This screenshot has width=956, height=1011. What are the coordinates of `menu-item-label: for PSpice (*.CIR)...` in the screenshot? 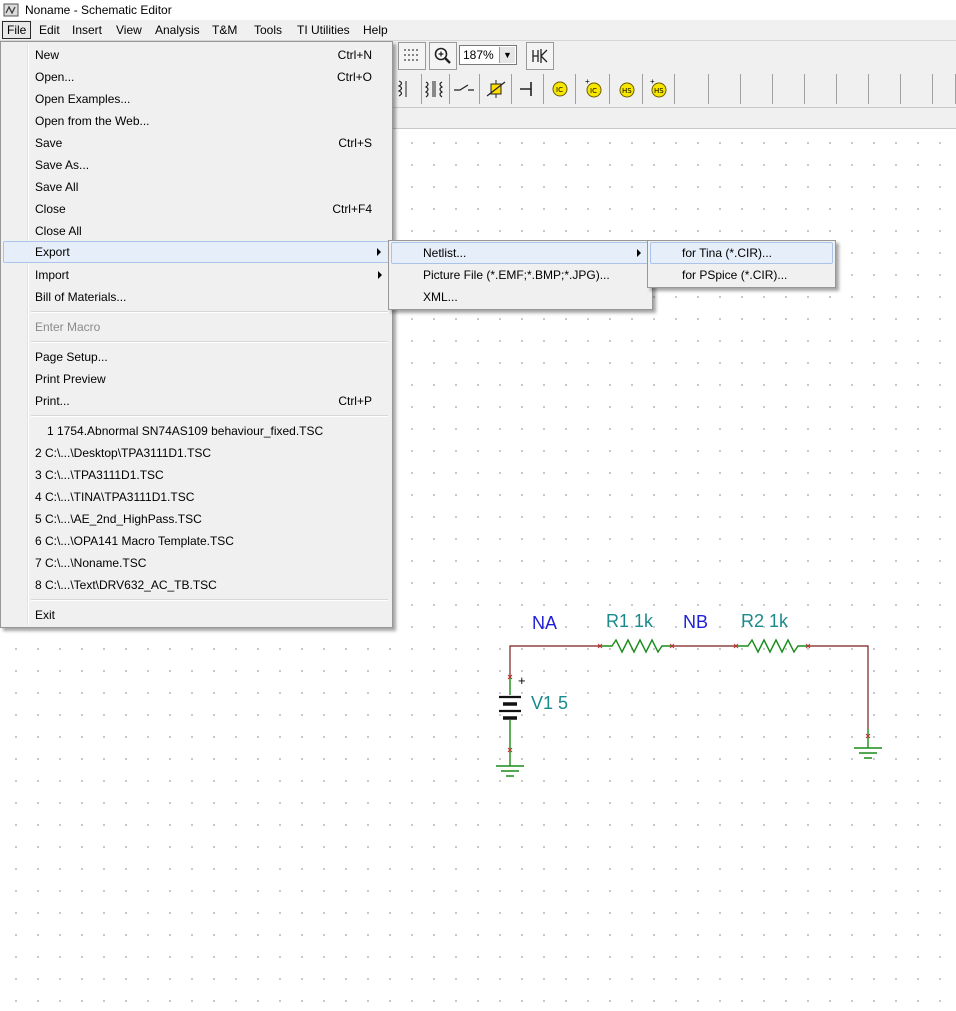 It's located at (735, 275).